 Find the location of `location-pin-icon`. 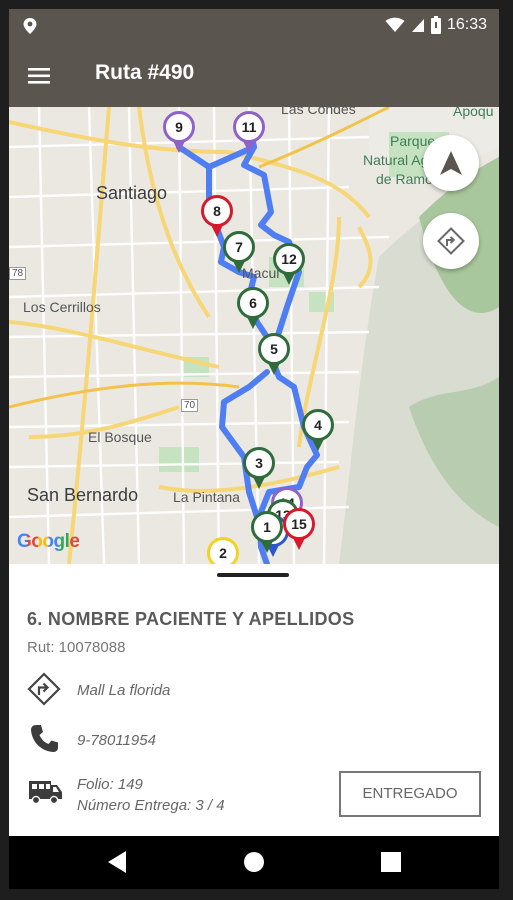

location-pin-icon is located at coordinates (30, 26).